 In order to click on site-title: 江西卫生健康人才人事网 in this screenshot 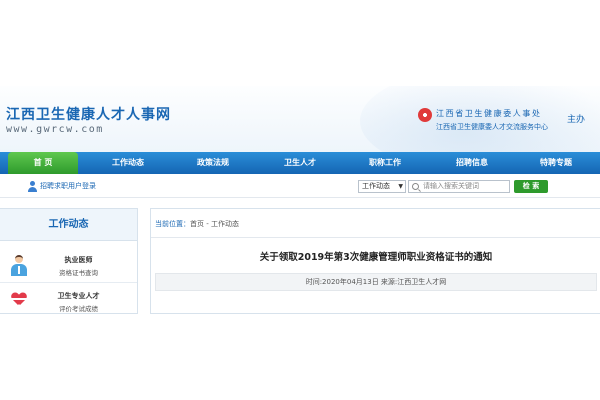, I will do `click(88, 114)`.